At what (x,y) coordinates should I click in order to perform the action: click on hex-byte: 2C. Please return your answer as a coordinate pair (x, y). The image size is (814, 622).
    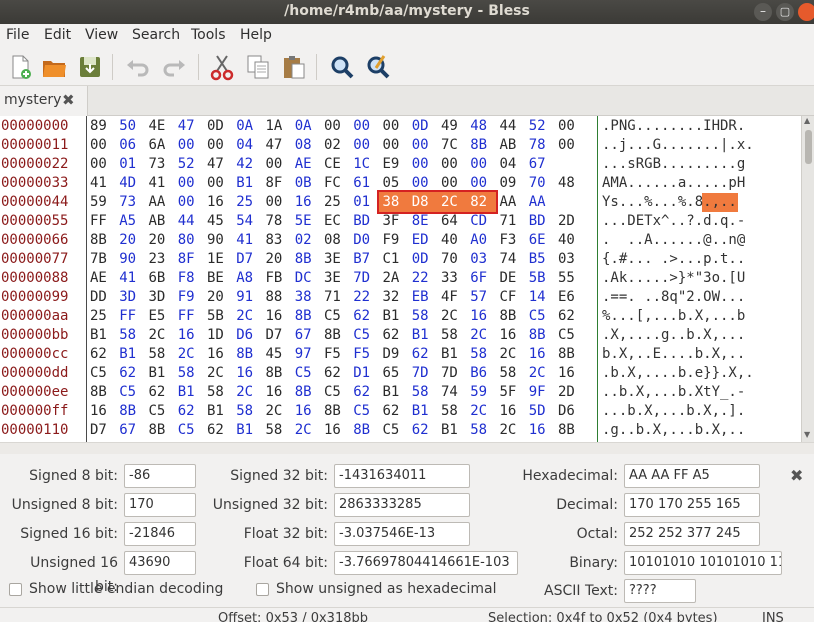
    Looking at the image, I should click on (189, 354).